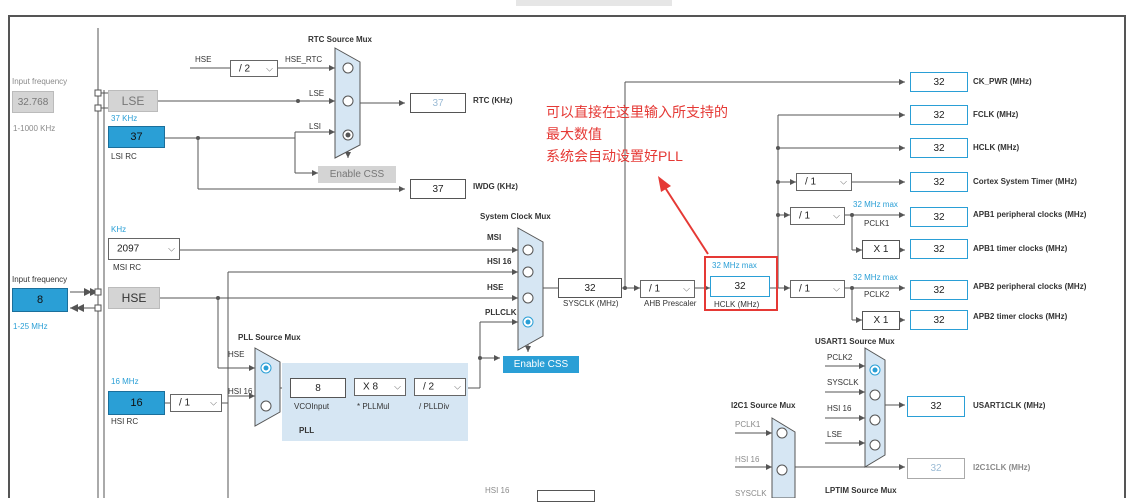 This screenshot has height=502, width=1134. I want to click on hse-input-frequency-label: Input frequency, so click(40, 279).